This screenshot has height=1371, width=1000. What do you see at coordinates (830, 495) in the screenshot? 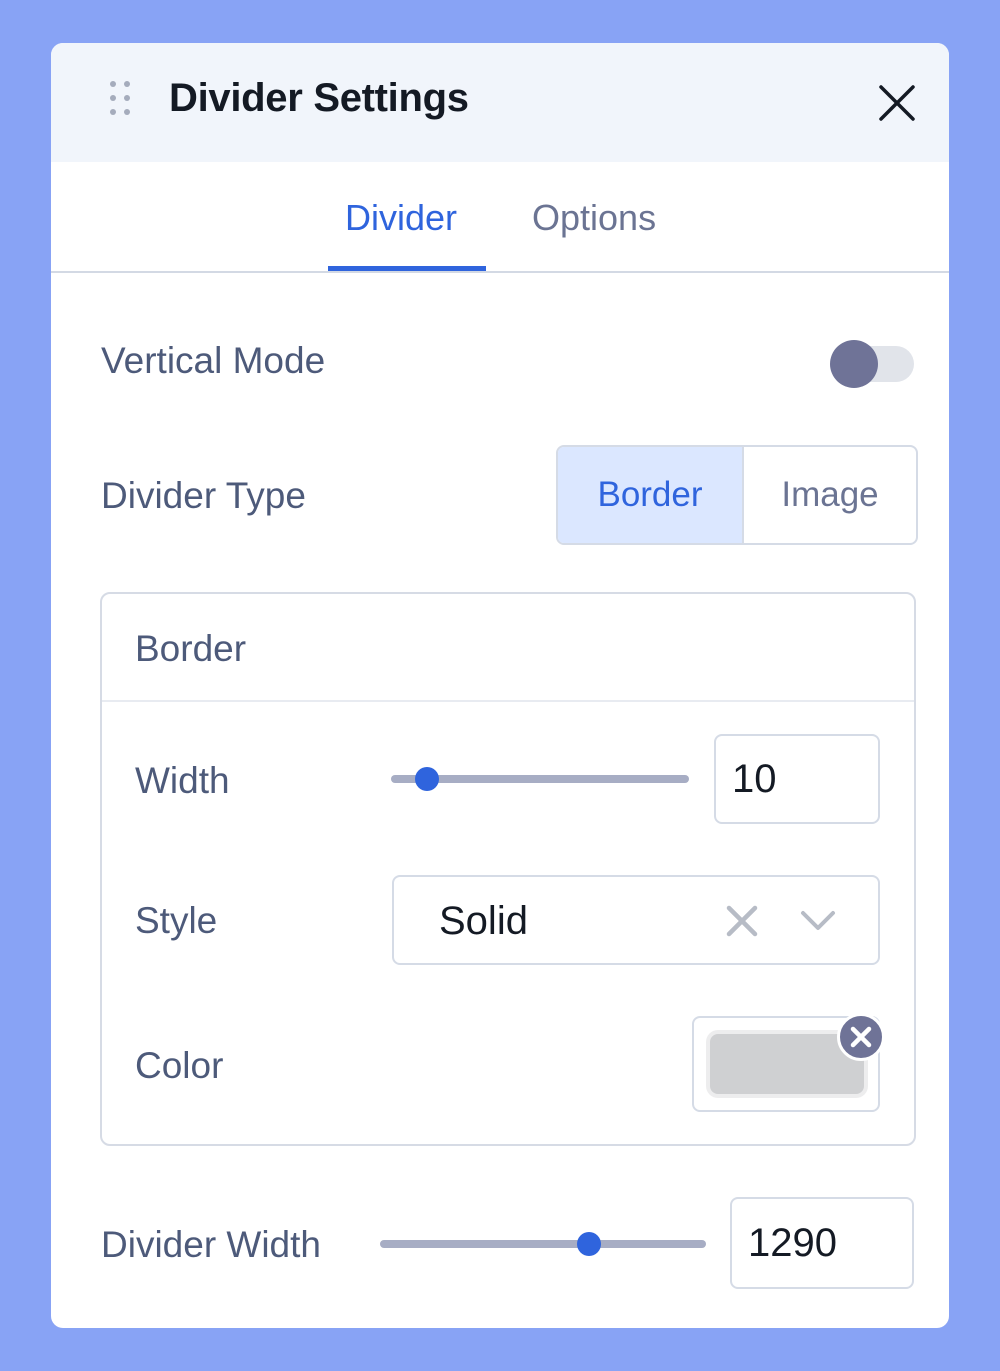
I see `divider-type-image-button: Image` at bounding box center [830, 495].